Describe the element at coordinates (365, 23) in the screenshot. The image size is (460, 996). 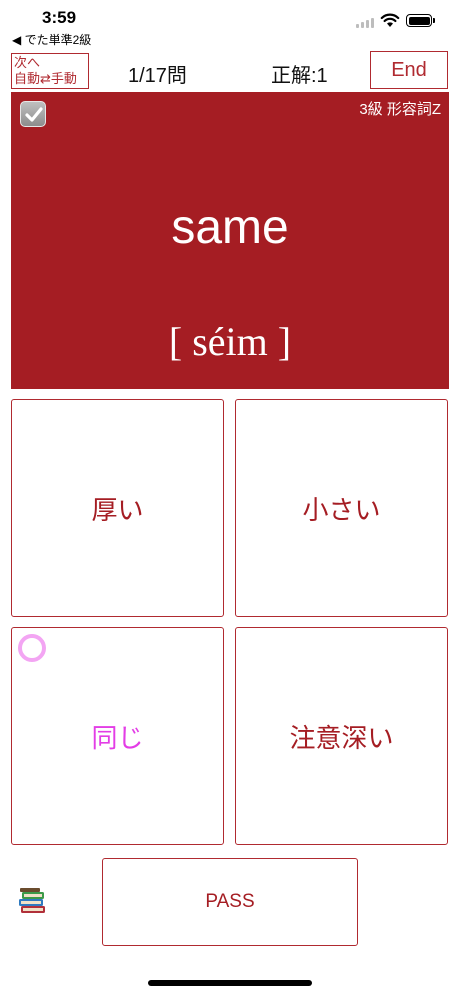
I see `cellular-signal-icon` at that location.